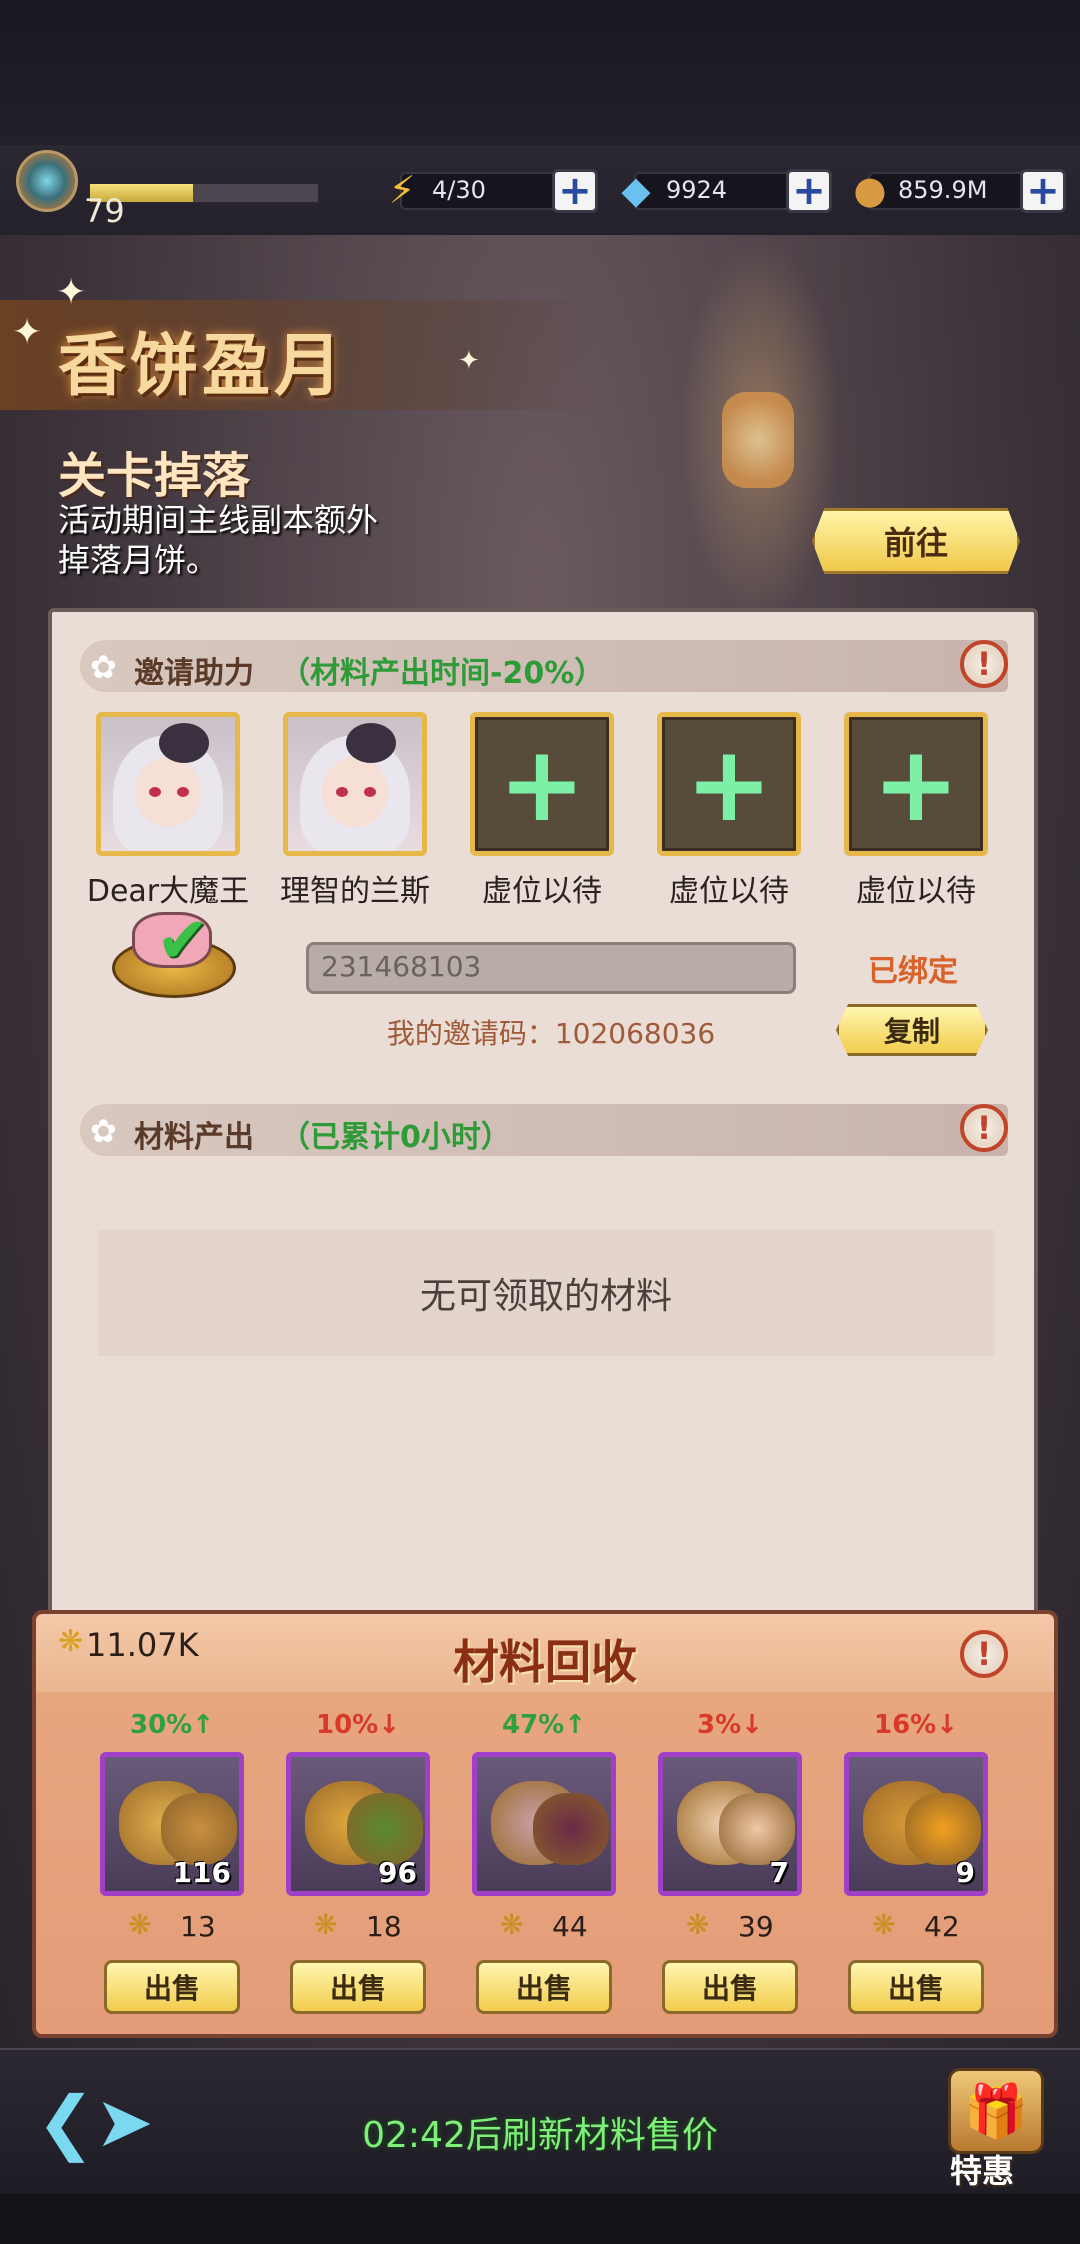 This screenshot has width=1080, height=2244. I want to click on item-price: 13, so click(198, 1926).